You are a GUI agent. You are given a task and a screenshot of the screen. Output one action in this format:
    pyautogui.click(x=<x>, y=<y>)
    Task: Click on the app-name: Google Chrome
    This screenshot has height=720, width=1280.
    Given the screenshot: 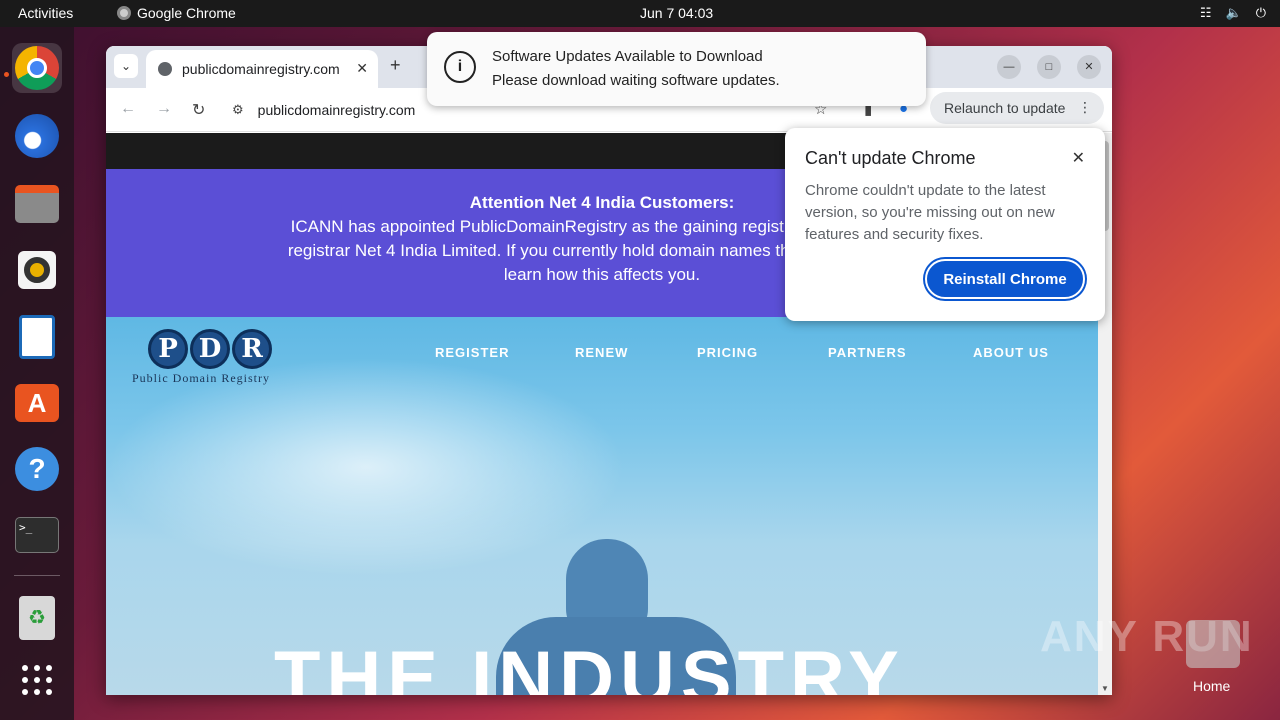 What is the action you would take?
    pyautogui.click(x=186, y=13)
    